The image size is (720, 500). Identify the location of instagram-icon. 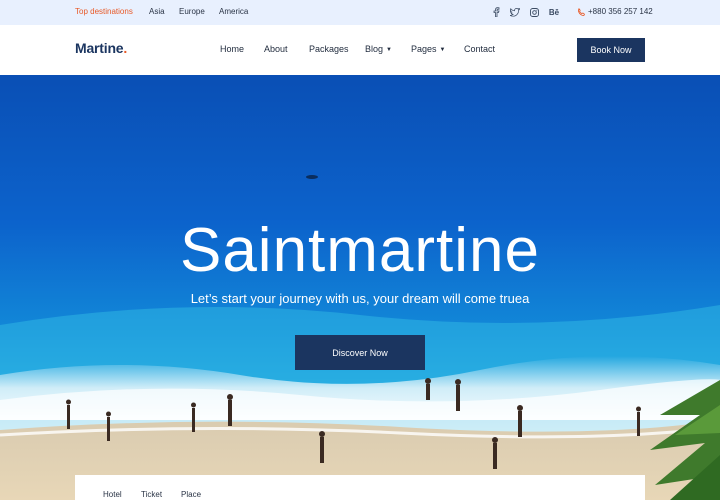
(534, 12).